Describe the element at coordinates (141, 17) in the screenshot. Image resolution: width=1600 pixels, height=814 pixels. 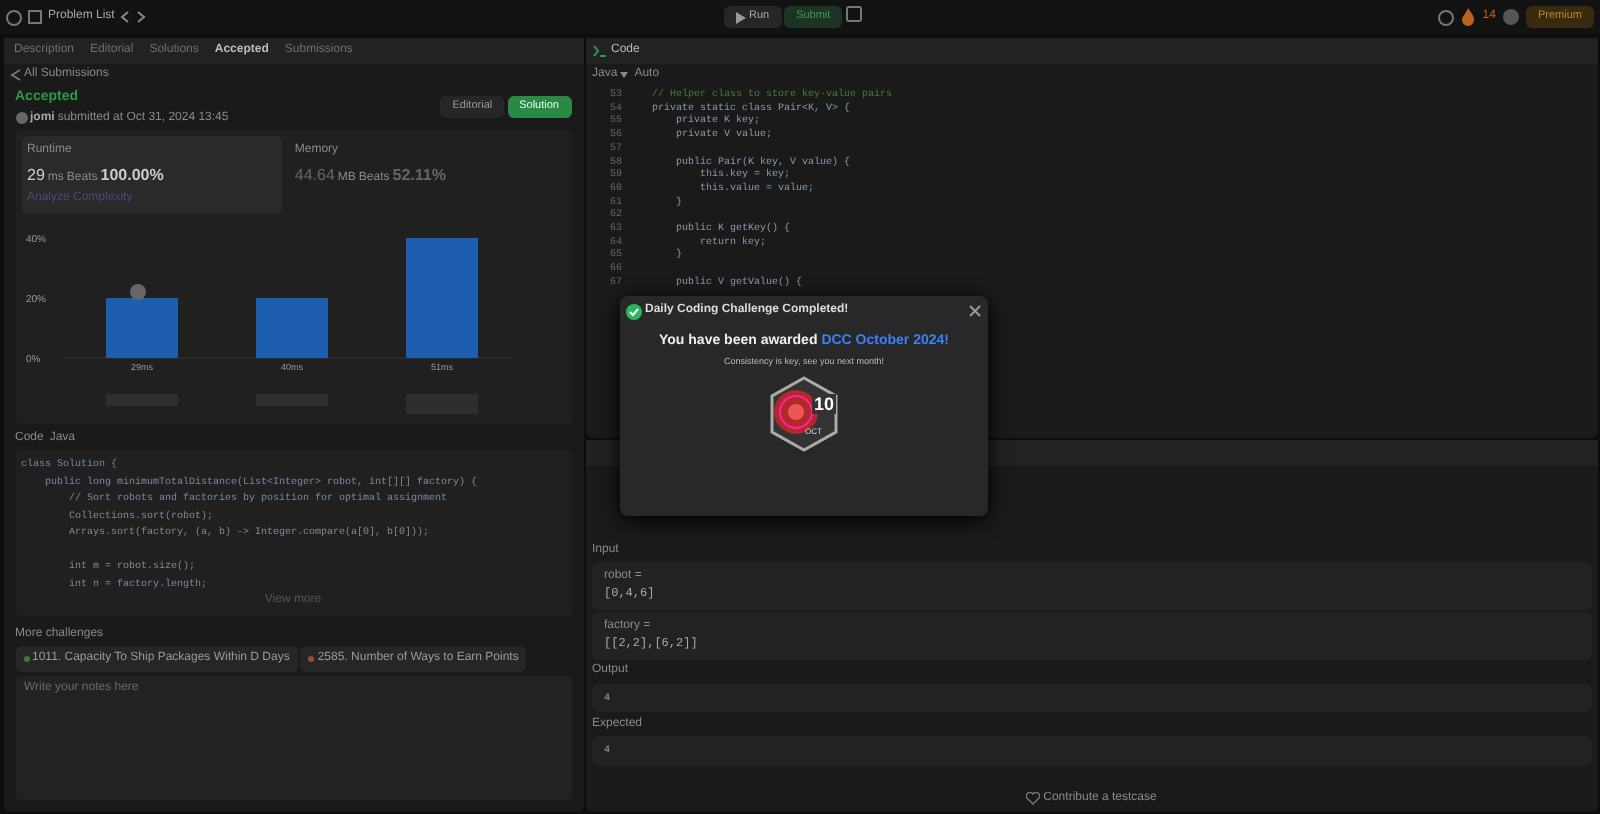
I see `next-icon` at that location.